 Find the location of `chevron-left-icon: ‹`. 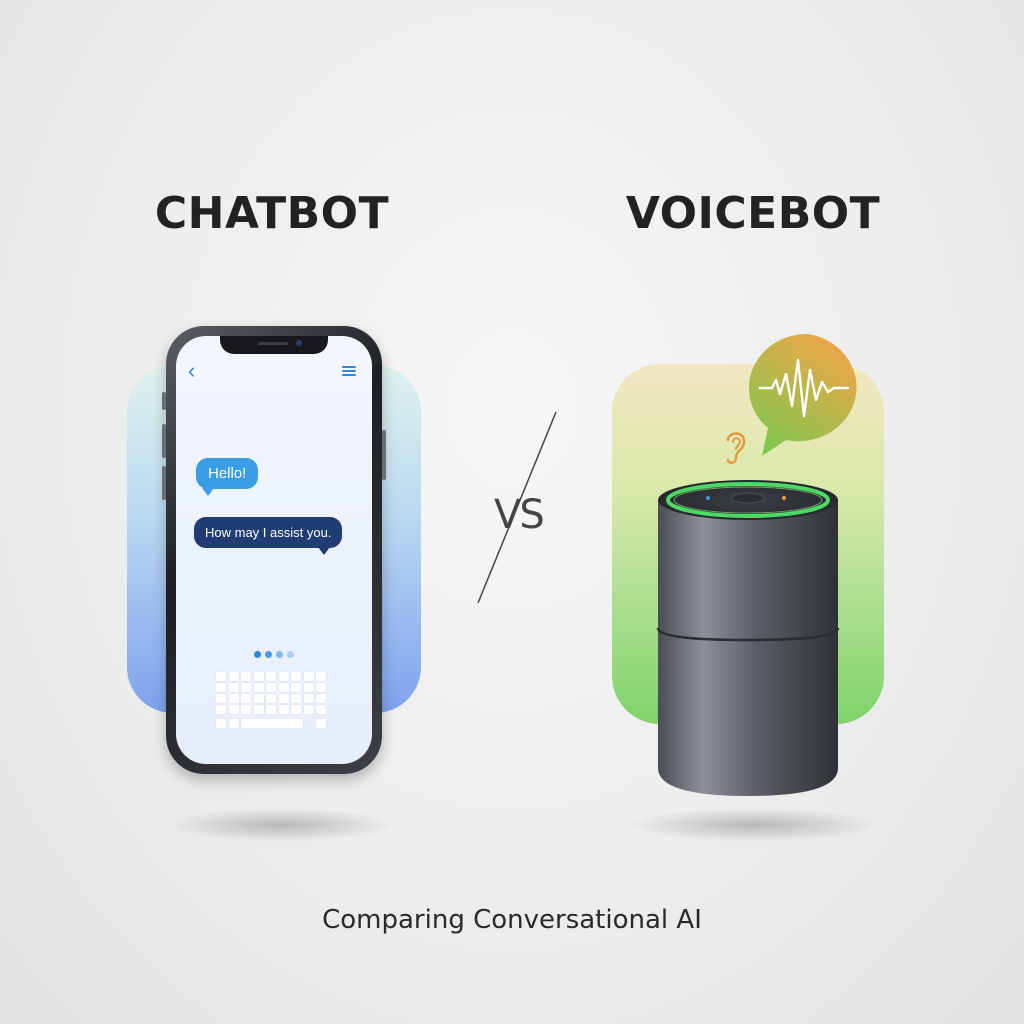

chevron-left-icon: ‹ is located at coordinates (191, 371).